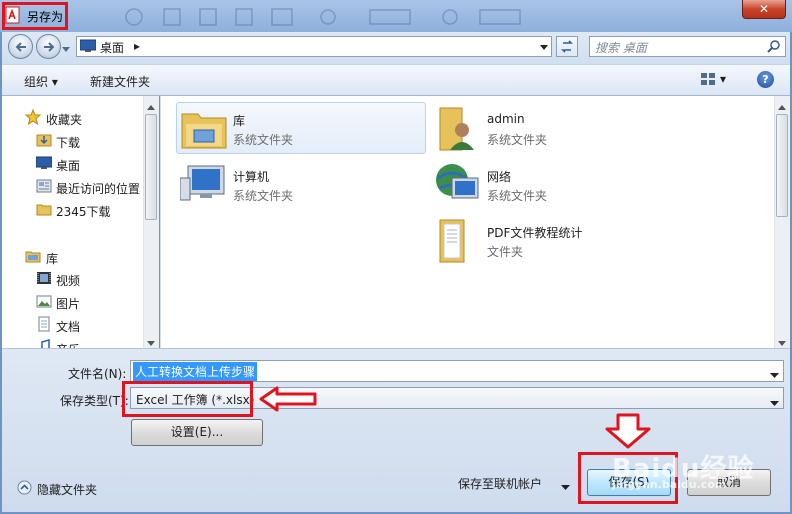 This screenshot has height=514, width=792. I want to click on organize-menu: 组织 ▾, so click(41, 81).